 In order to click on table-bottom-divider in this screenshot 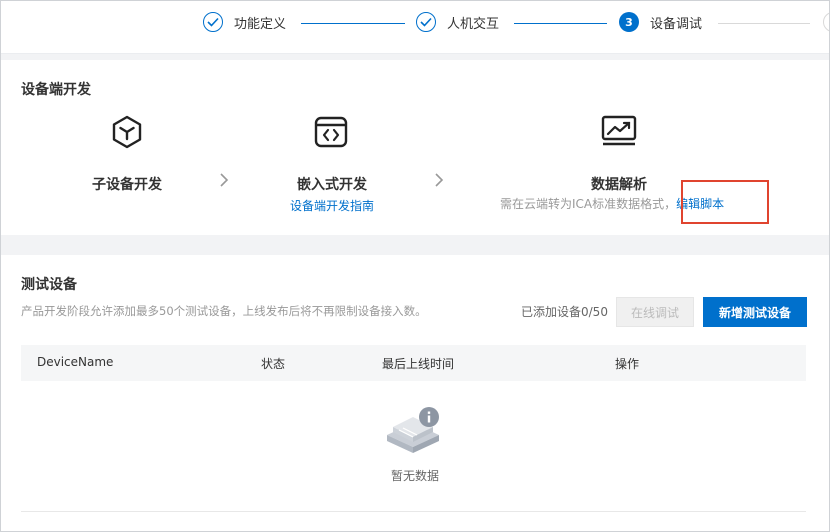, I will do `click(413, 511)`.